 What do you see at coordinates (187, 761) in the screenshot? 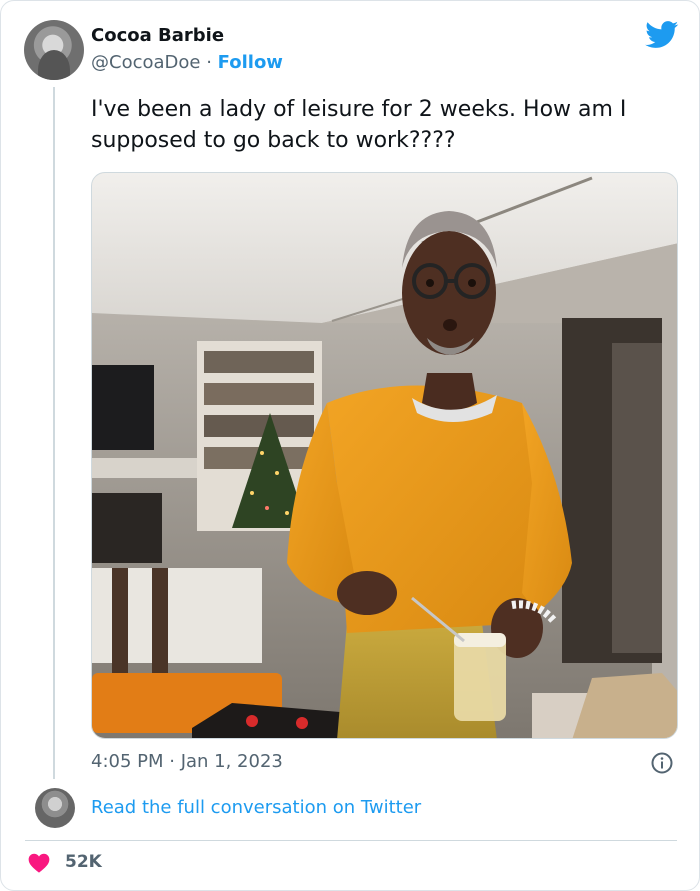
I see `tweet-timestamp: 4:05 PM · Jan 1, 2023` at bounding box center [187, 761].